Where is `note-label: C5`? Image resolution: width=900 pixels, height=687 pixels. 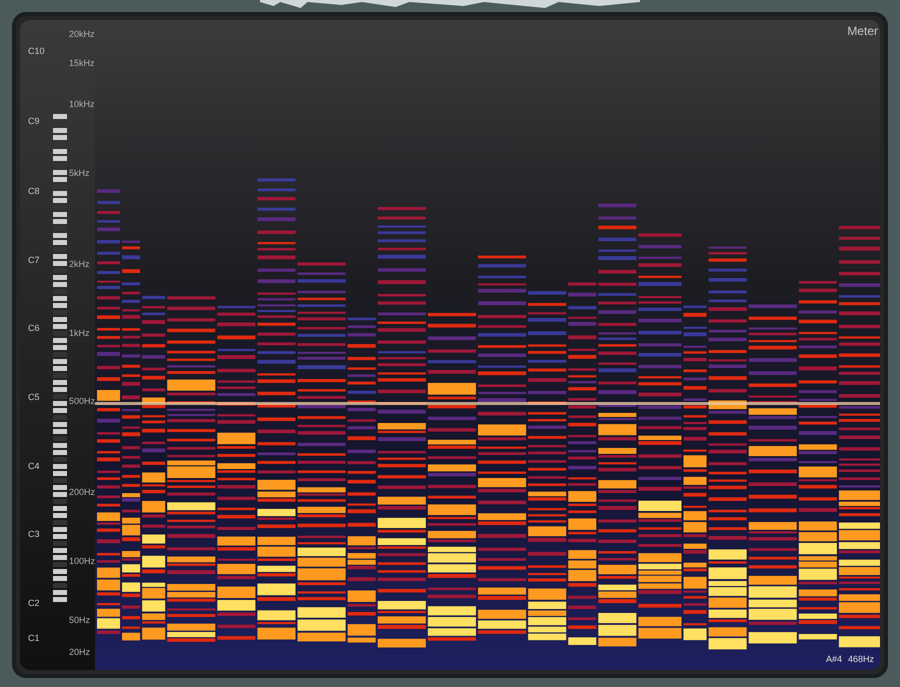
note-label: C5 is located at coordinates (34, 397).